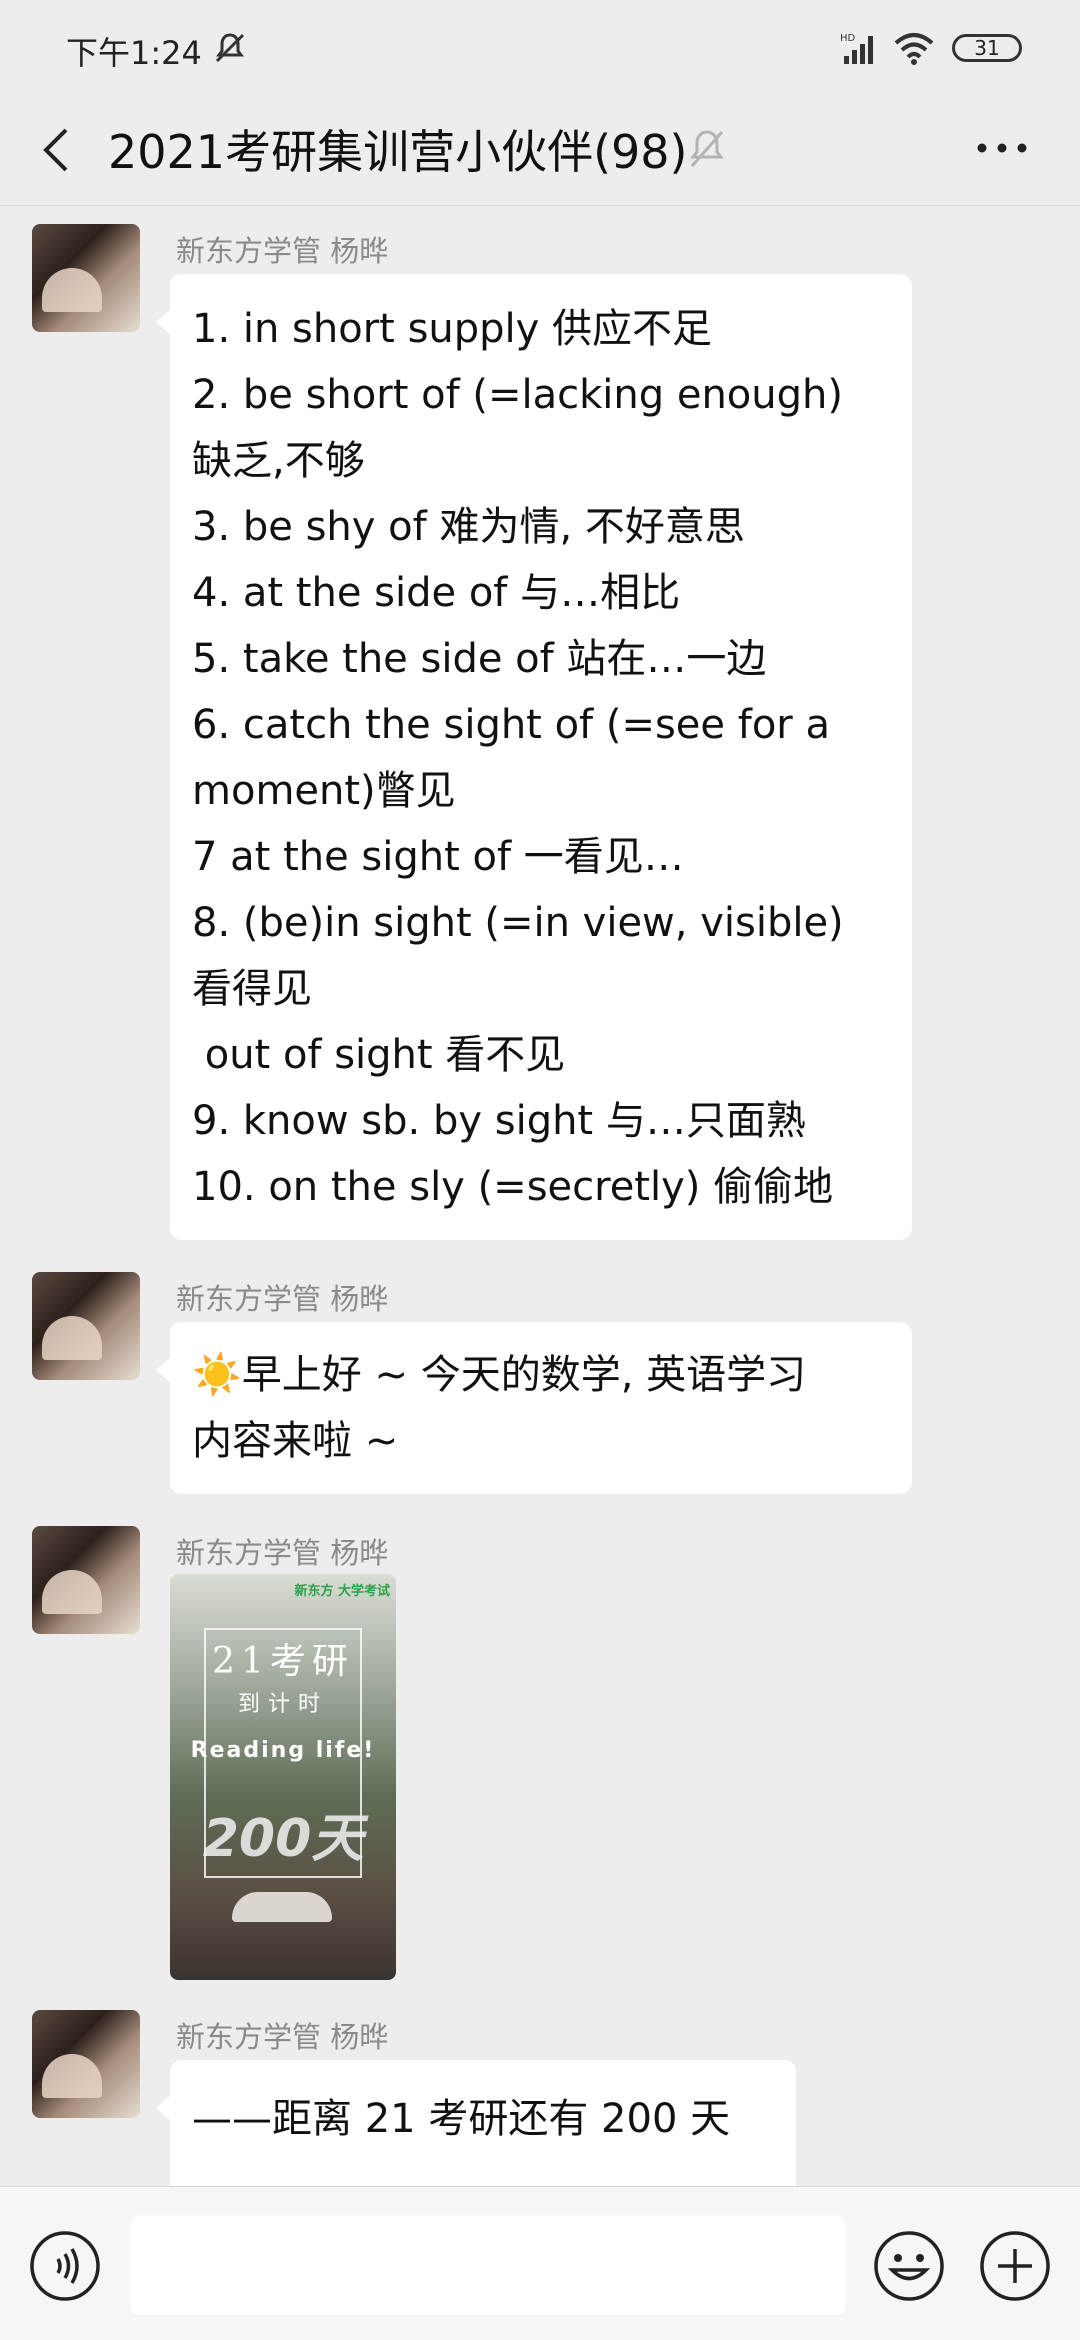  What do you see at coordinates (398, 152) in the screenshot?
I see `chat-title: 2021考研集训营小伙伴(98)` at bounding box center [398, 152].